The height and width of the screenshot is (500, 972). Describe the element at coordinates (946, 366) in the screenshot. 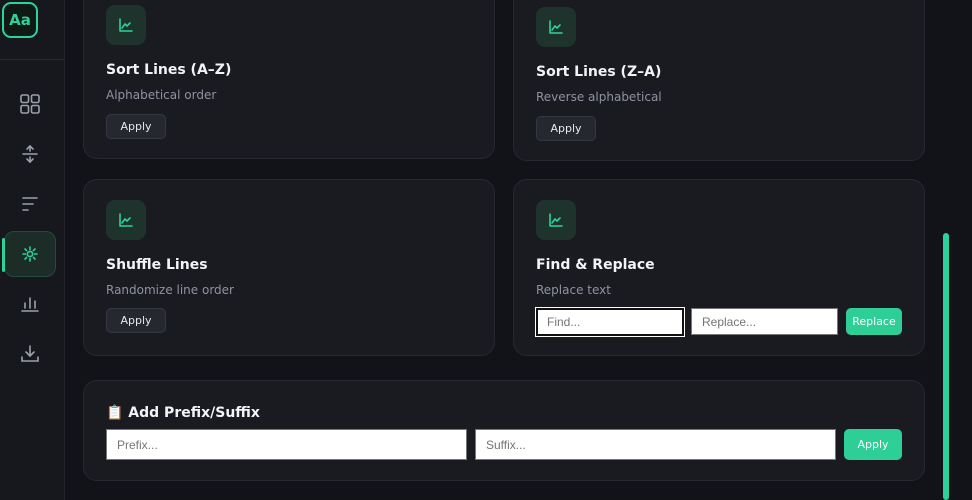

I see `scrollbar-thumb` at that location.